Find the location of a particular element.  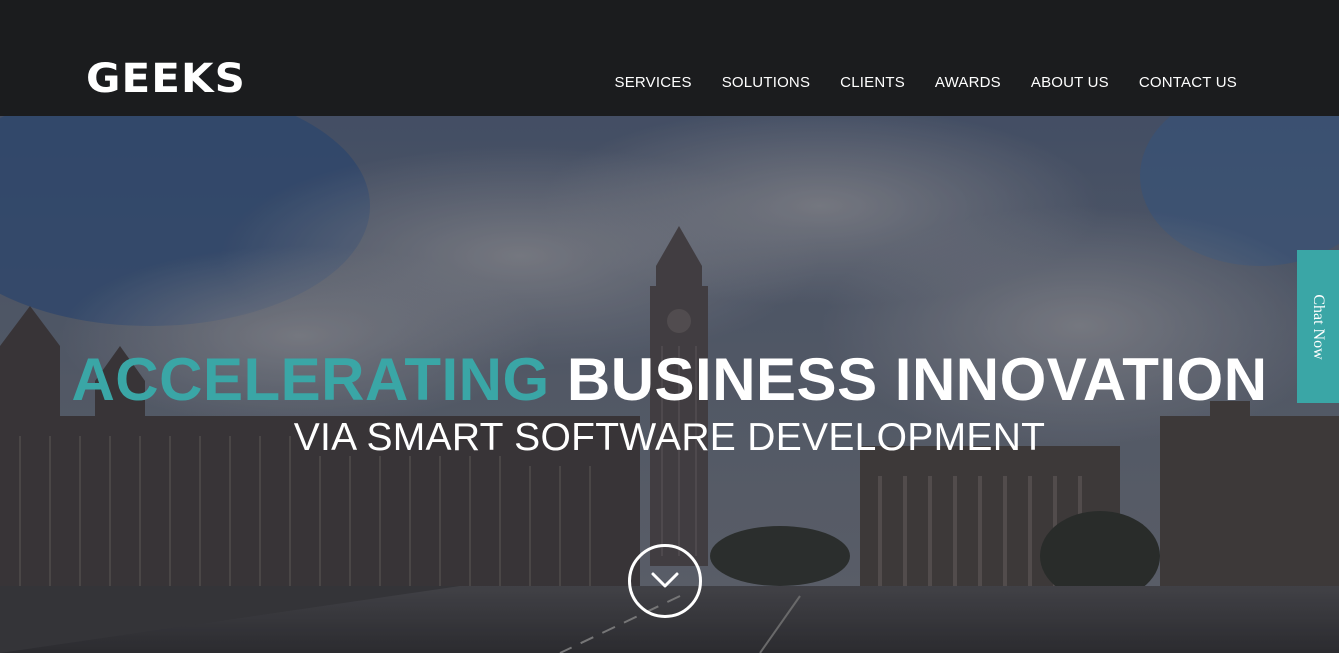

headline-accent: ACCELERATING is located at coordinates (310, 379).